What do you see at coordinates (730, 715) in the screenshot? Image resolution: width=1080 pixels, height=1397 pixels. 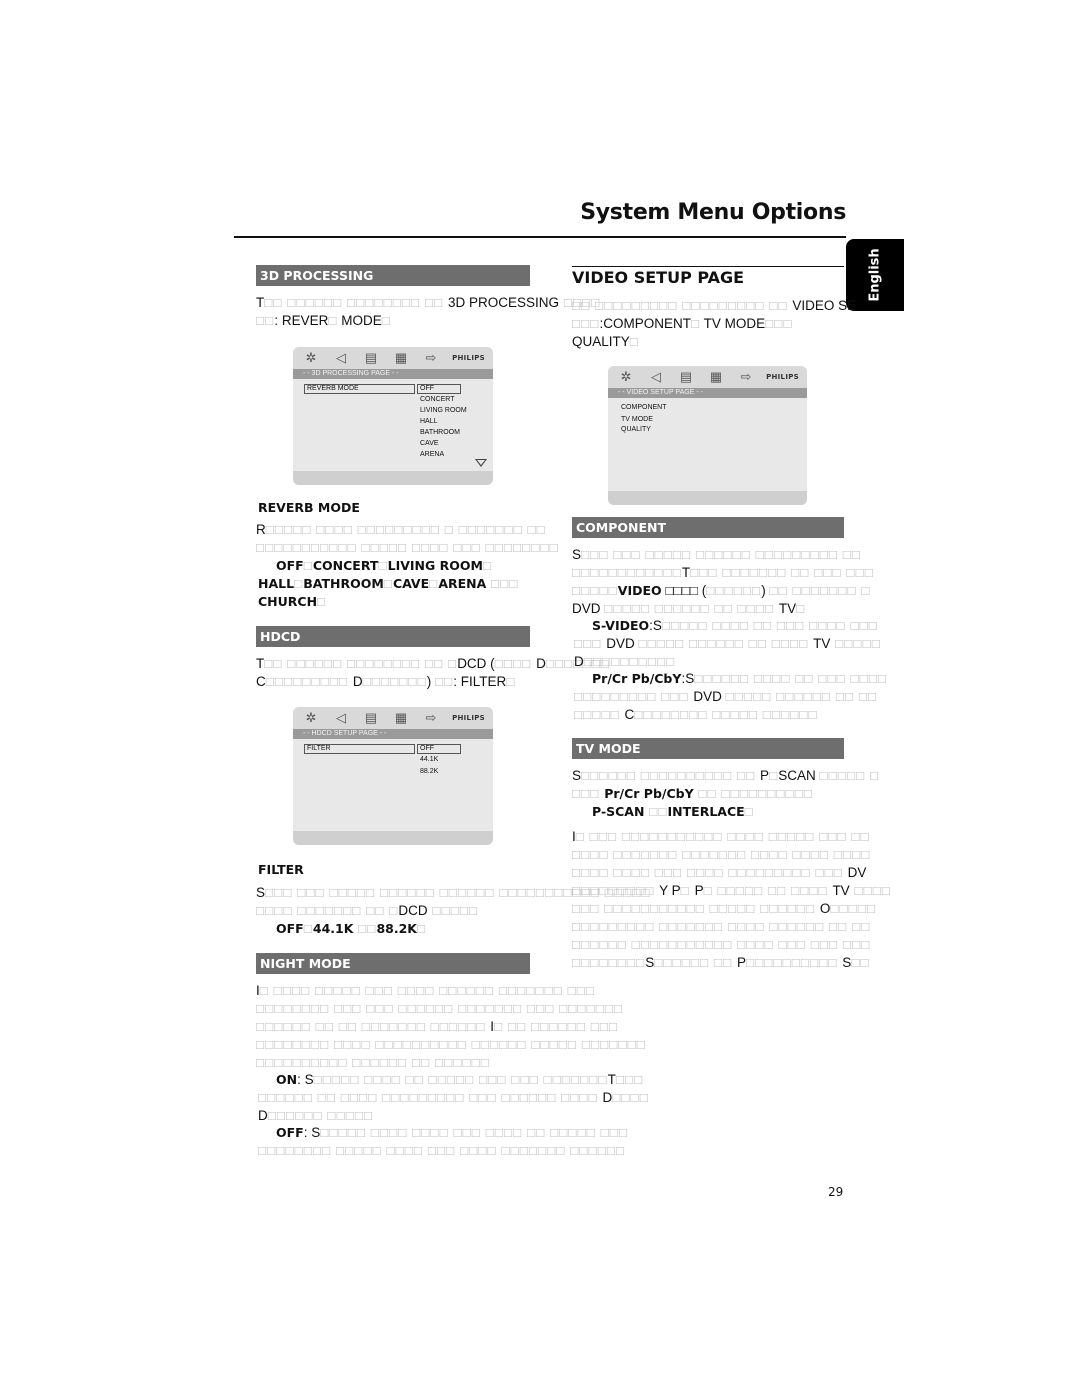 I see `text-line: □□□□□ C□□□□□□□□ □□□□□ □□□□□□` at bounding box center [730, 715].